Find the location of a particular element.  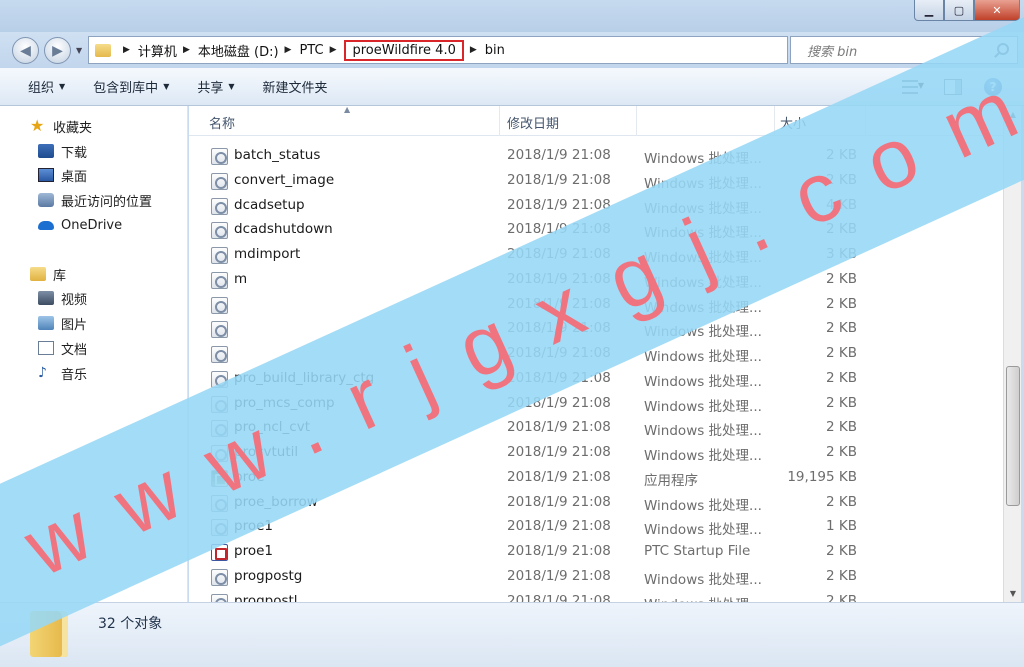

back-button: ◀ is located at coordinates (25, 50).